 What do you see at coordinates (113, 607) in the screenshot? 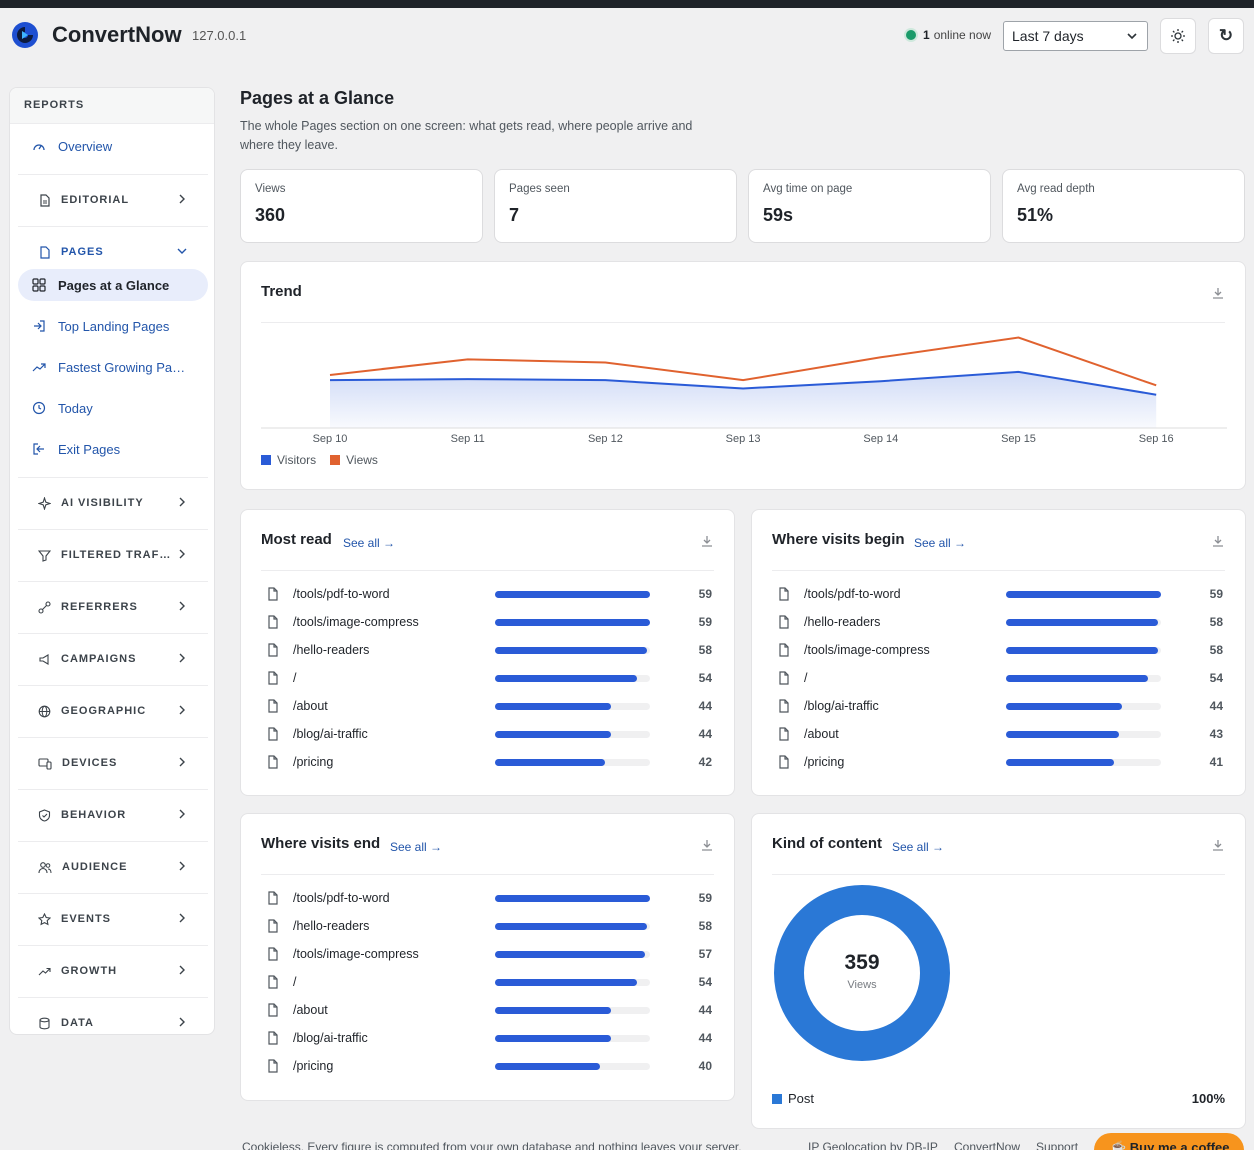
I see `sidebar-group-referrers: REFERRERS` at bounding box center [113, 607].